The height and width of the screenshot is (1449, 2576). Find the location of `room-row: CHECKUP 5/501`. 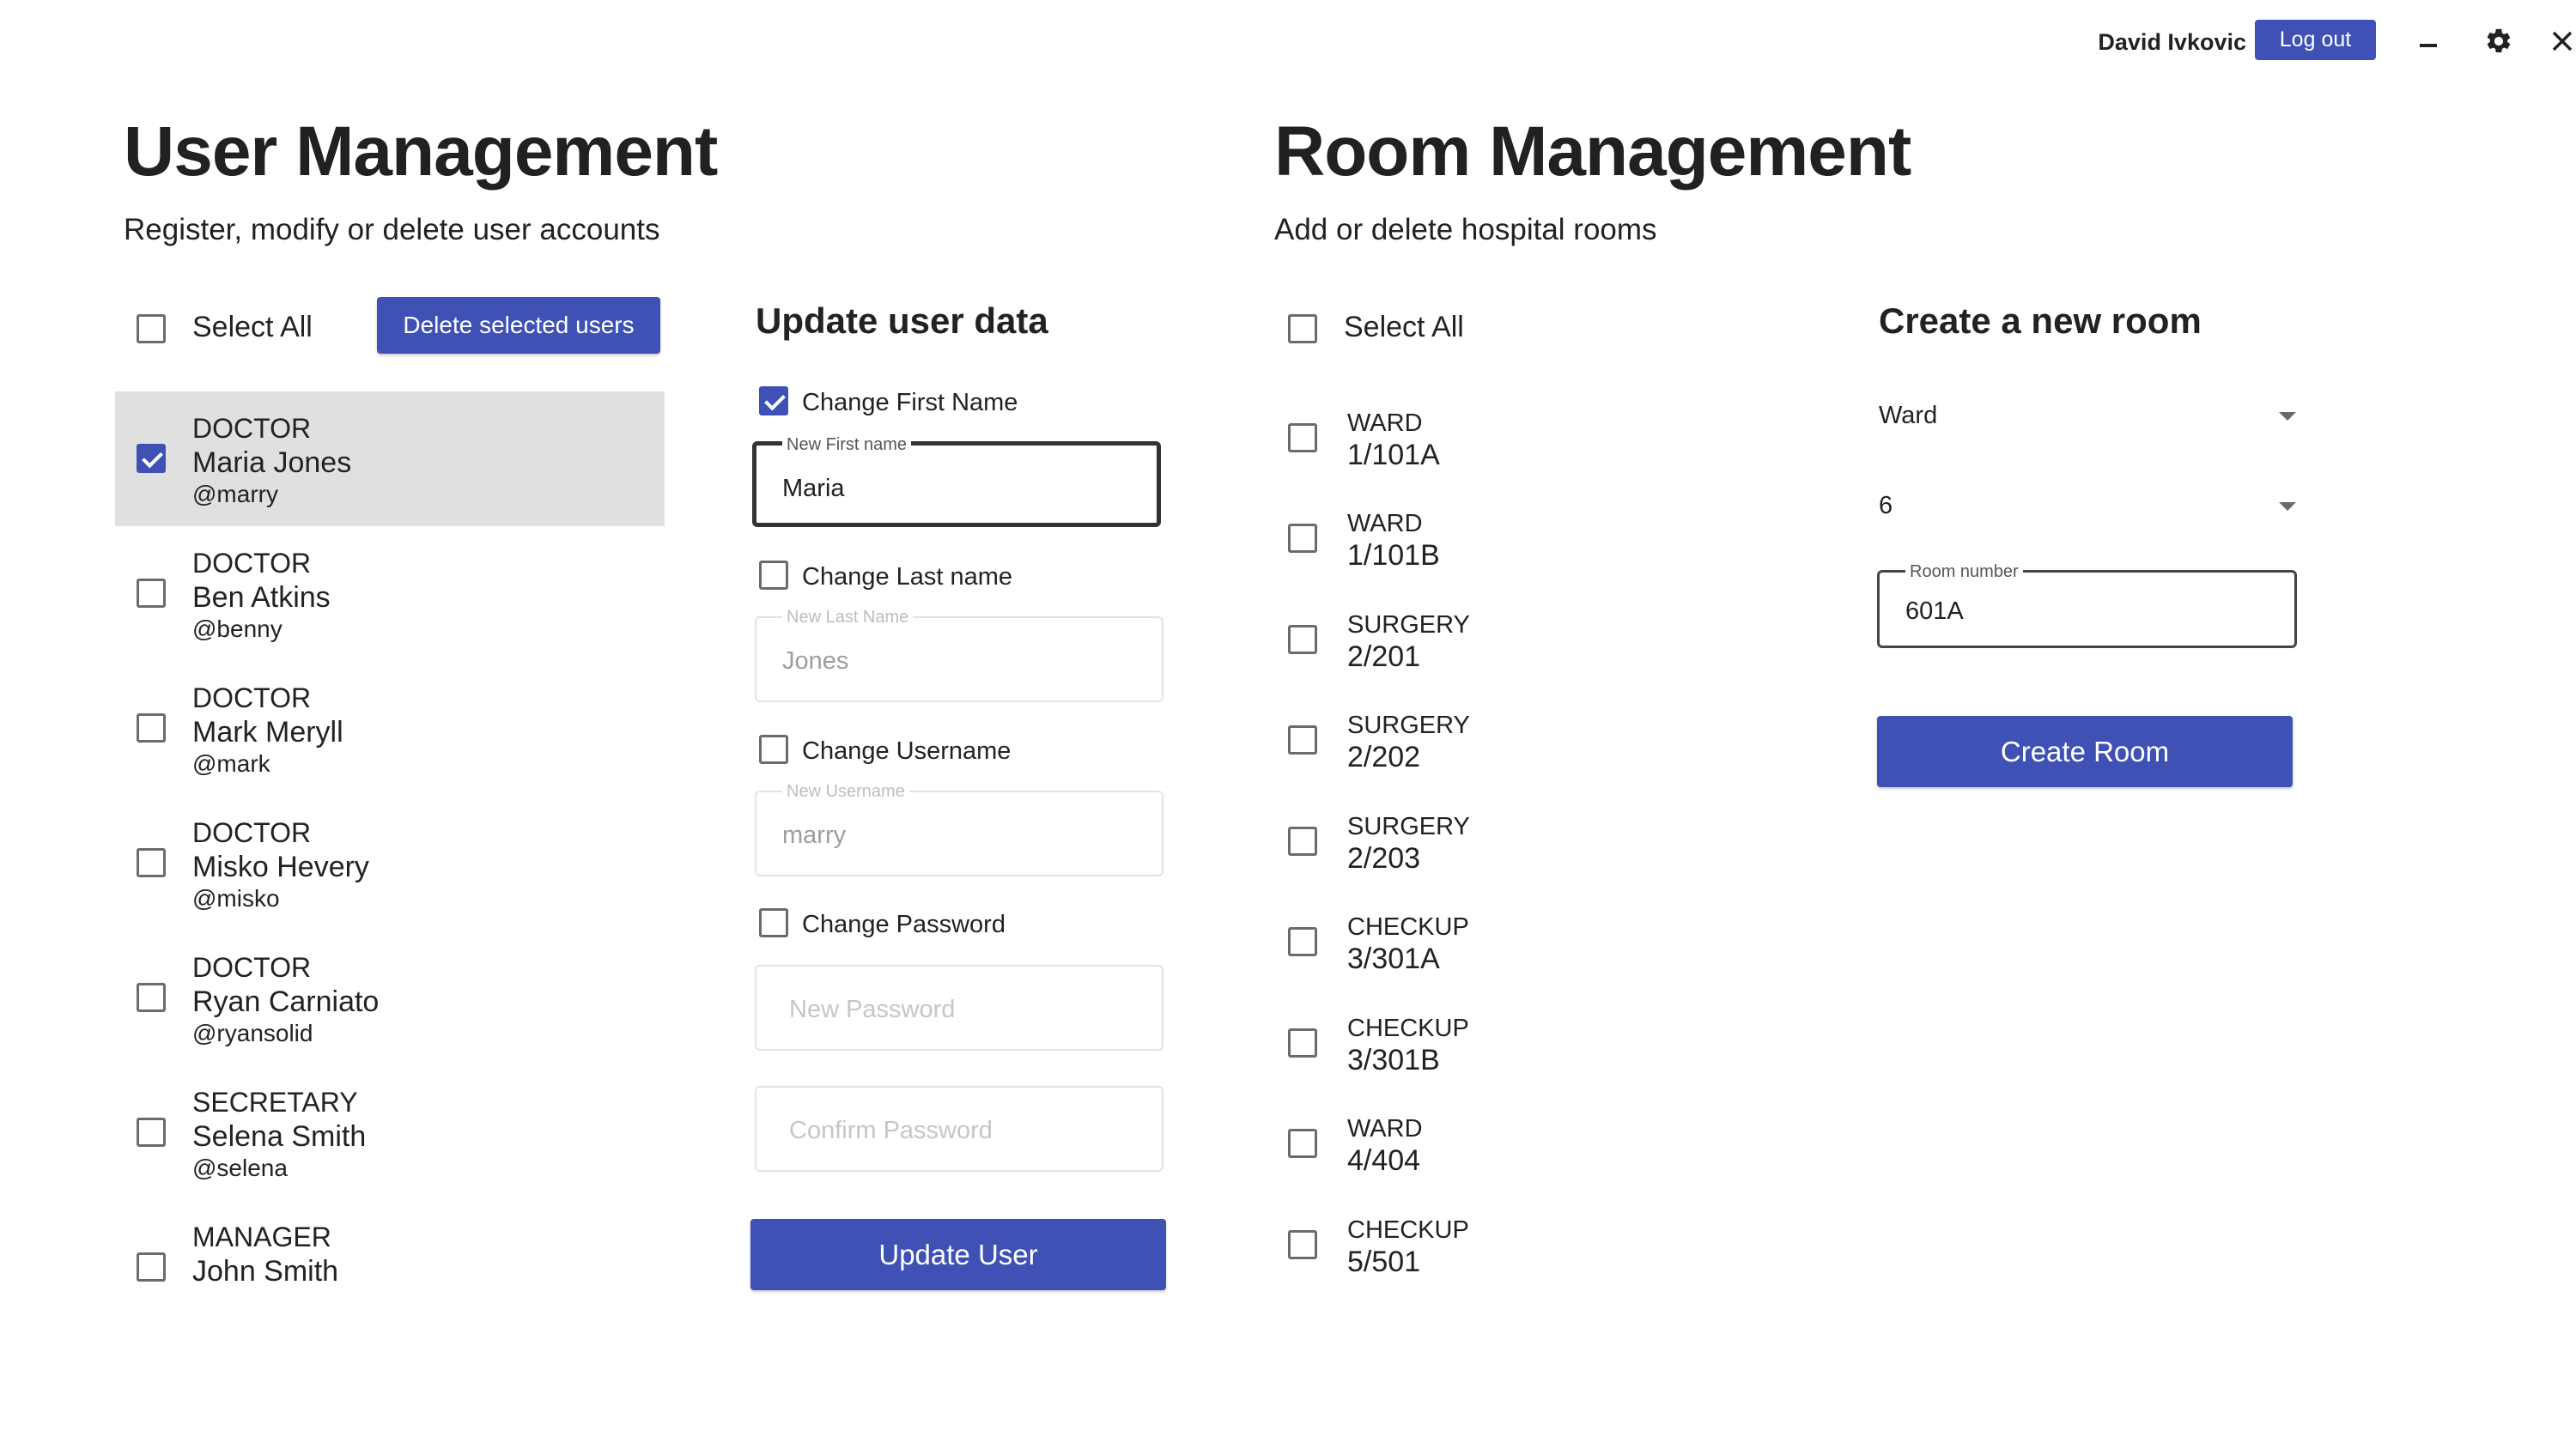

room-row: CHECKUP 5/501 is located at coordinates (1459, 1247).